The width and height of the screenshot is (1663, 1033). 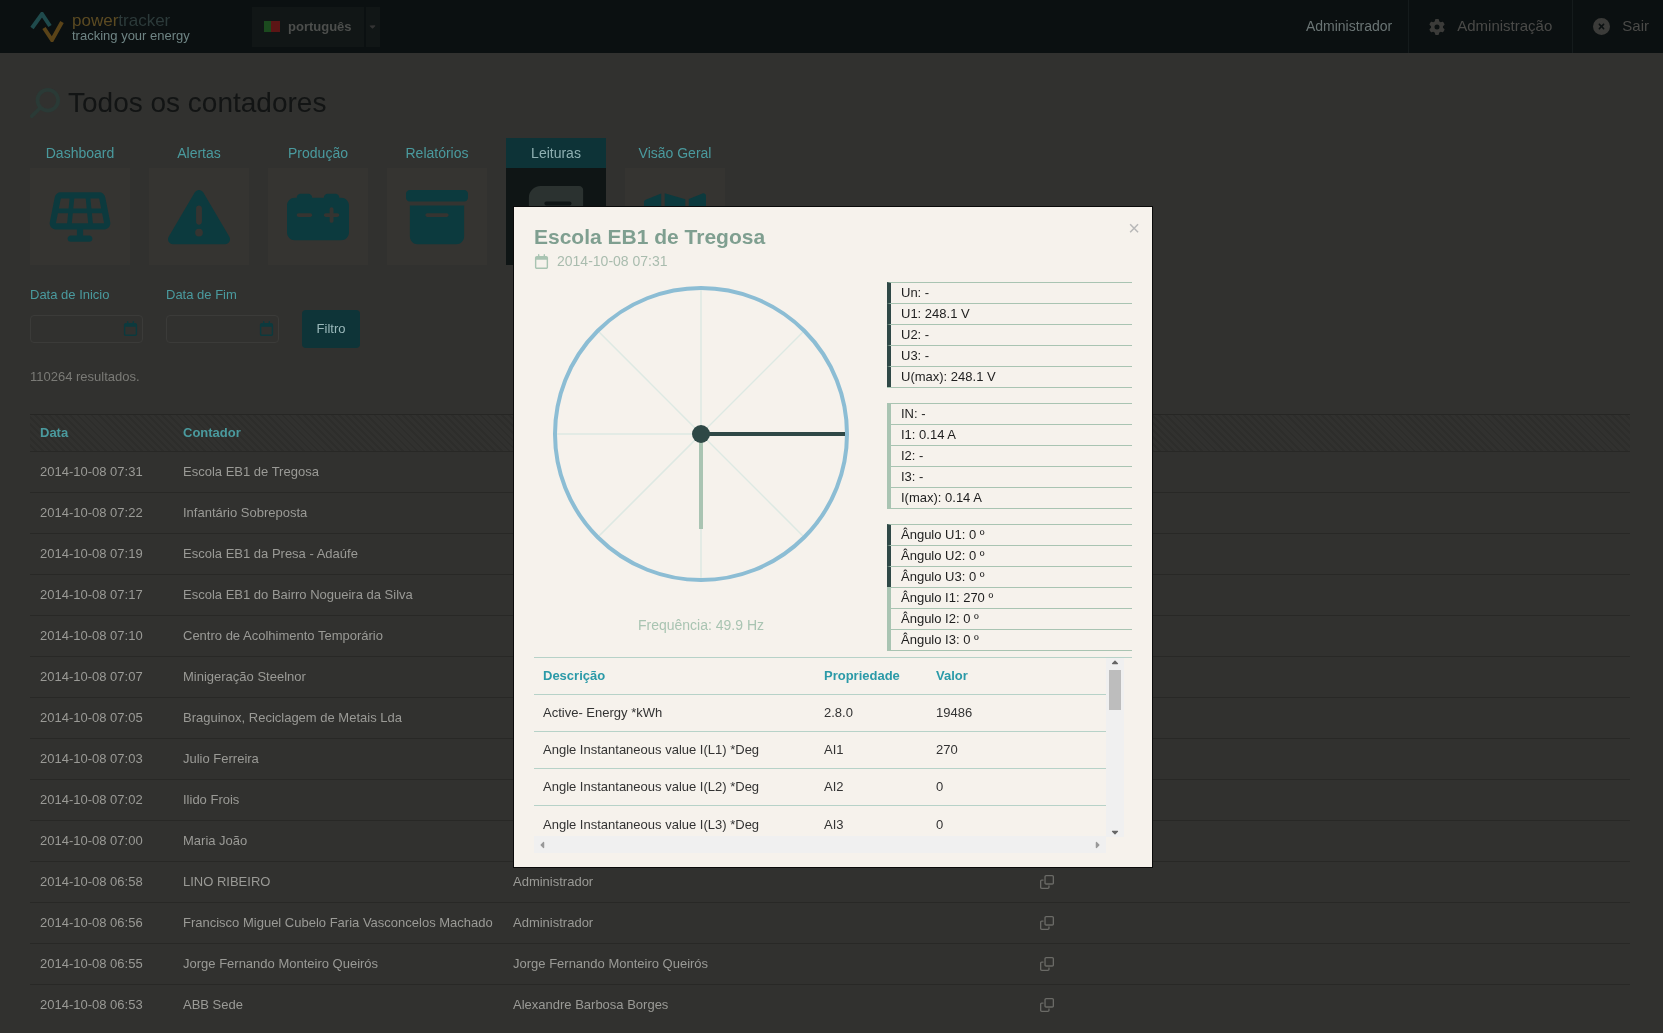 I want to click on reading-value: Ângulo U3: 0 º, so click(x=1009, y=576).